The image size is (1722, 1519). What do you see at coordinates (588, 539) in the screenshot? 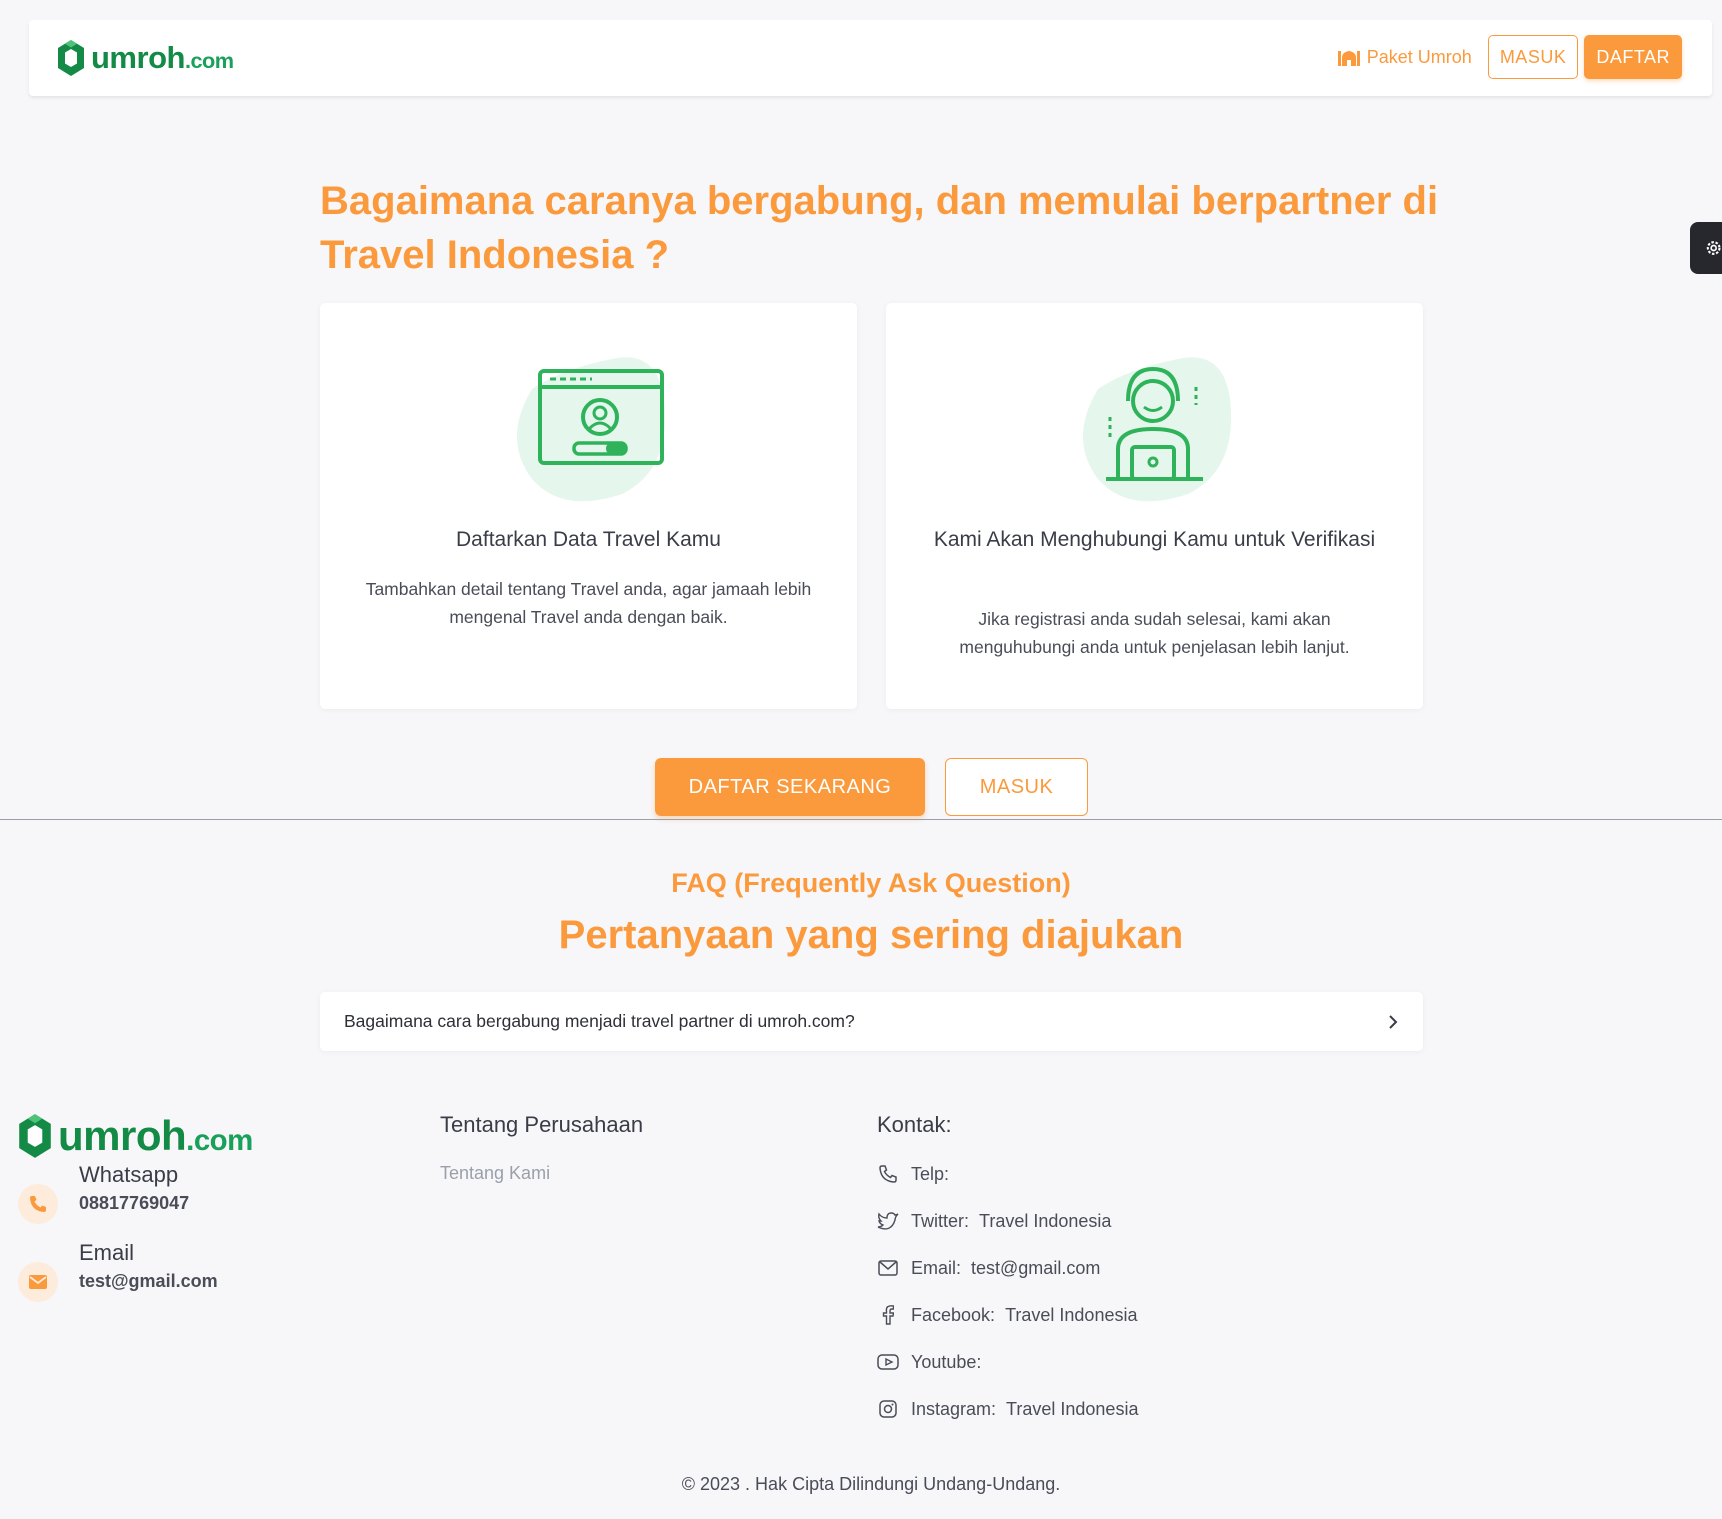
I see `card-title: Daftarkan Data Travel Kamu` at bounding box center [588, 539].